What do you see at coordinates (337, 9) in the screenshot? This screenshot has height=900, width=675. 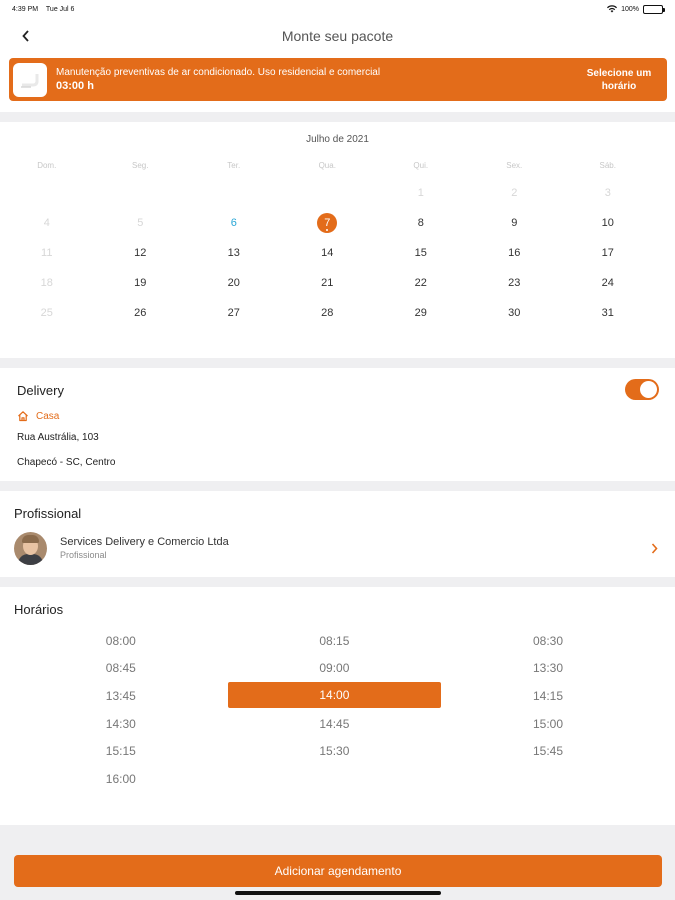 I see `status-bar: 4:39 PM Tue Jul 6 100%` at bounding box center [337, 9].